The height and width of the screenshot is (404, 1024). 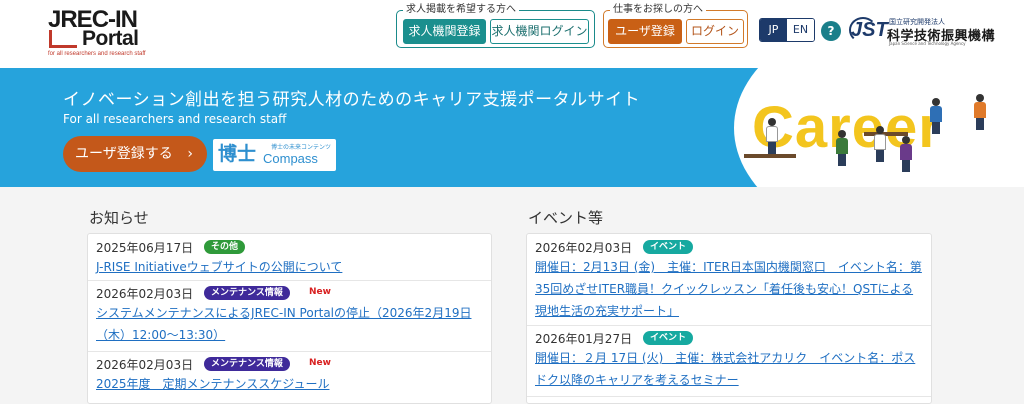 I want to click on jst-mark: JST, so click(x=869, y=30).